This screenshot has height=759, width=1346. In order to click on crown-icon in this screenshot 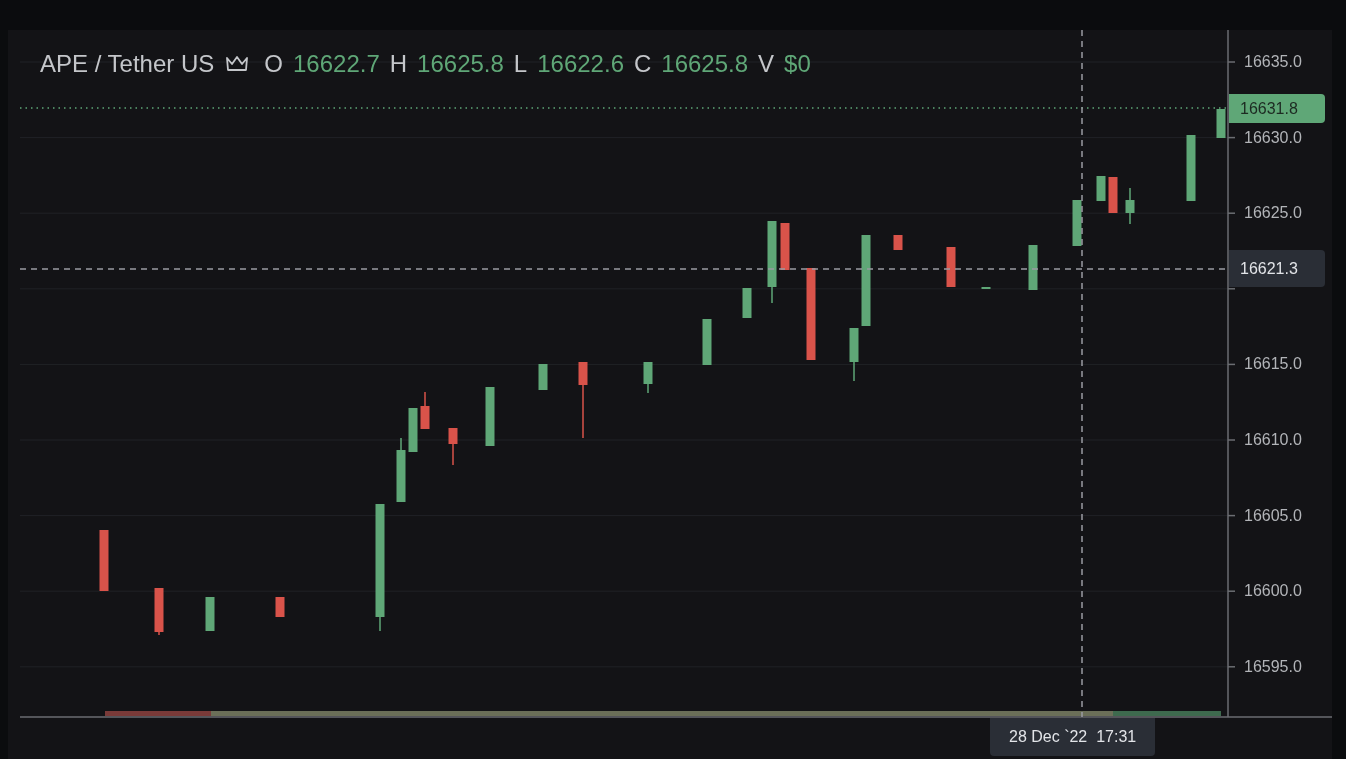, I will do `click(237, 64)`.